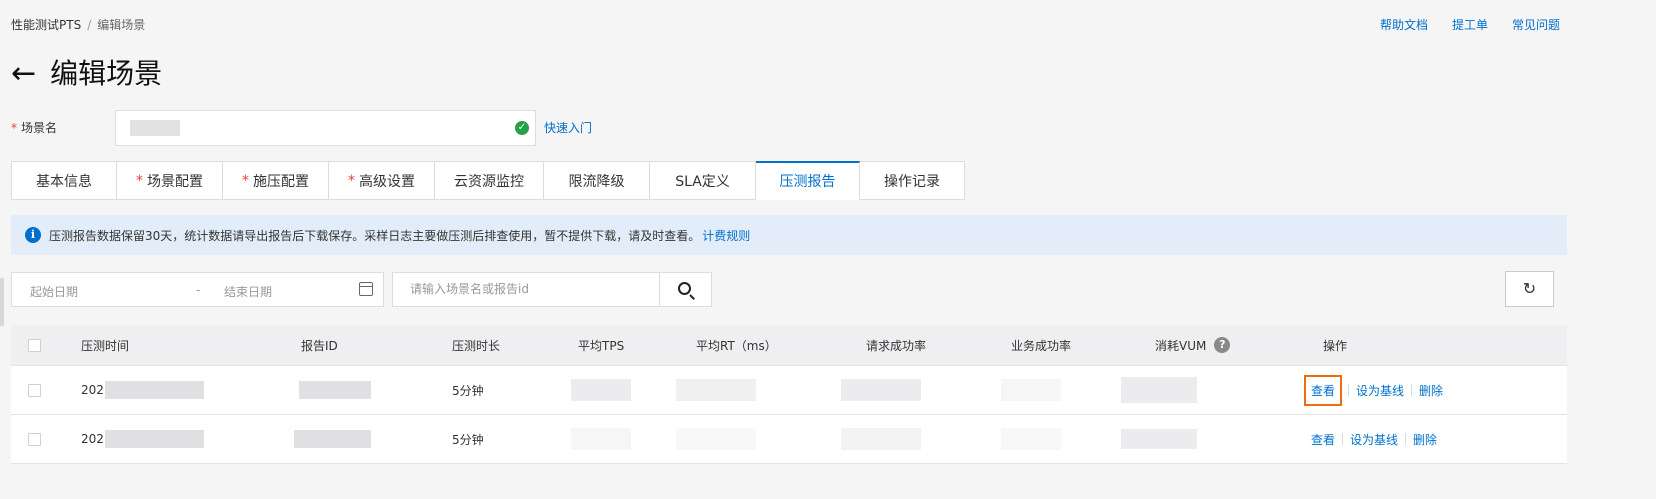 Image resolution: width=1656 pixels, height=499 pixels. I want to click on scene-name-label-text: 场景名, so click(39, 128).